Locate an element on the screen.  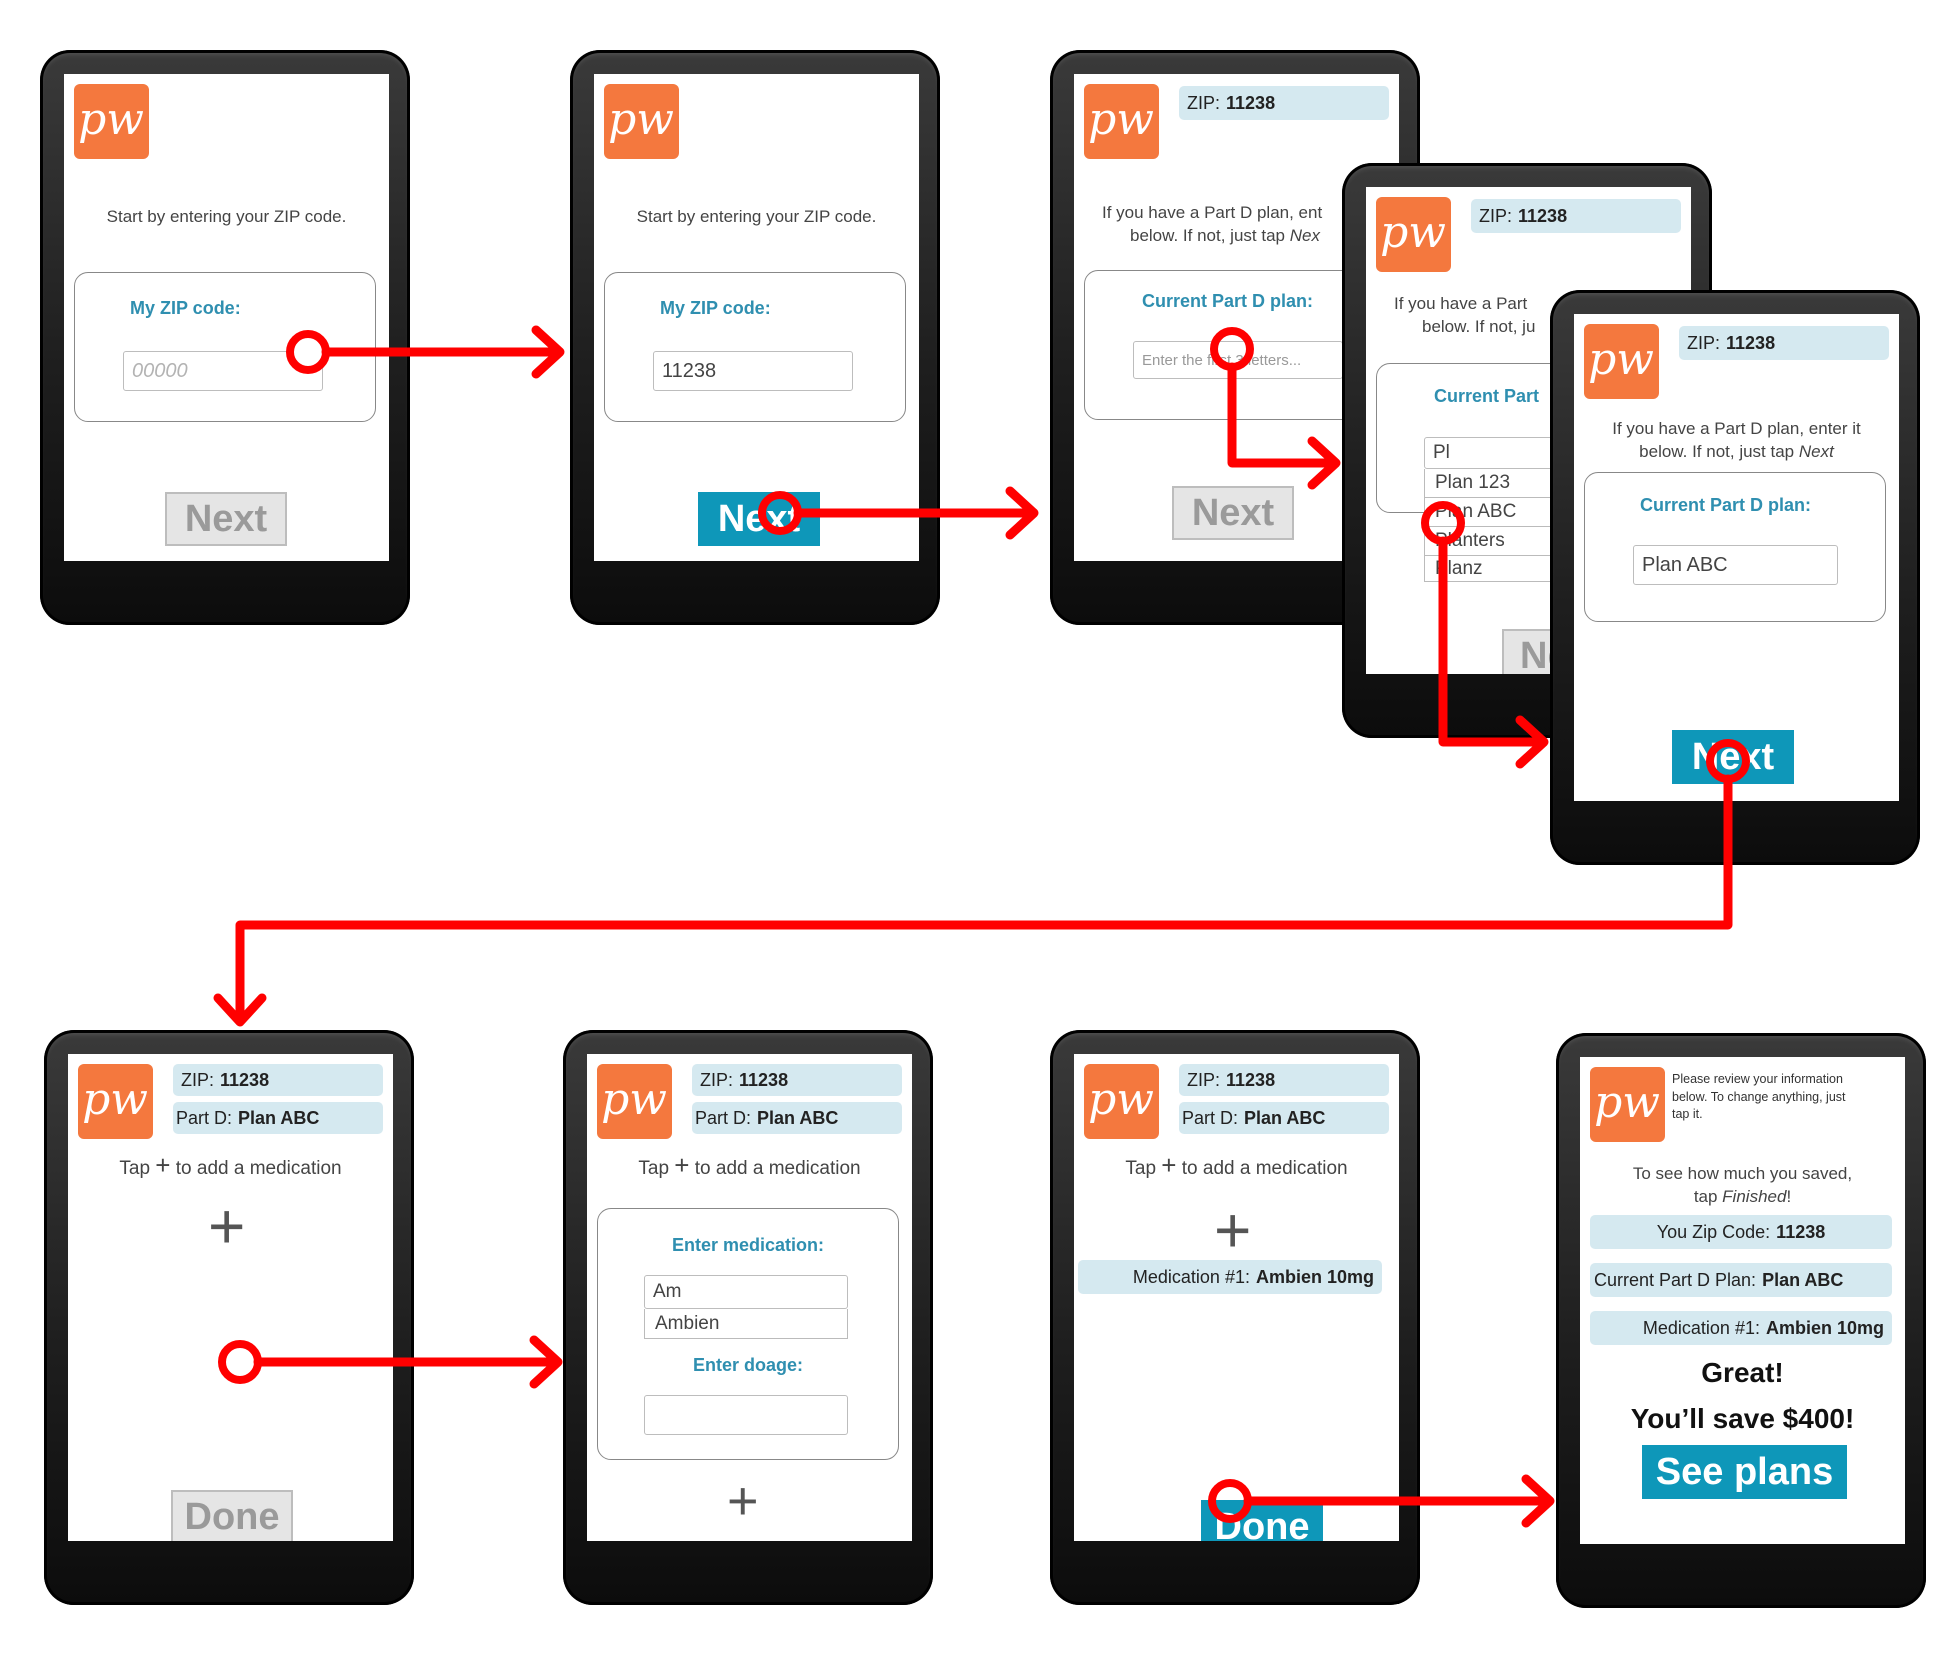
see-finished-word: Finished is located at coordinates (1754, 1196).